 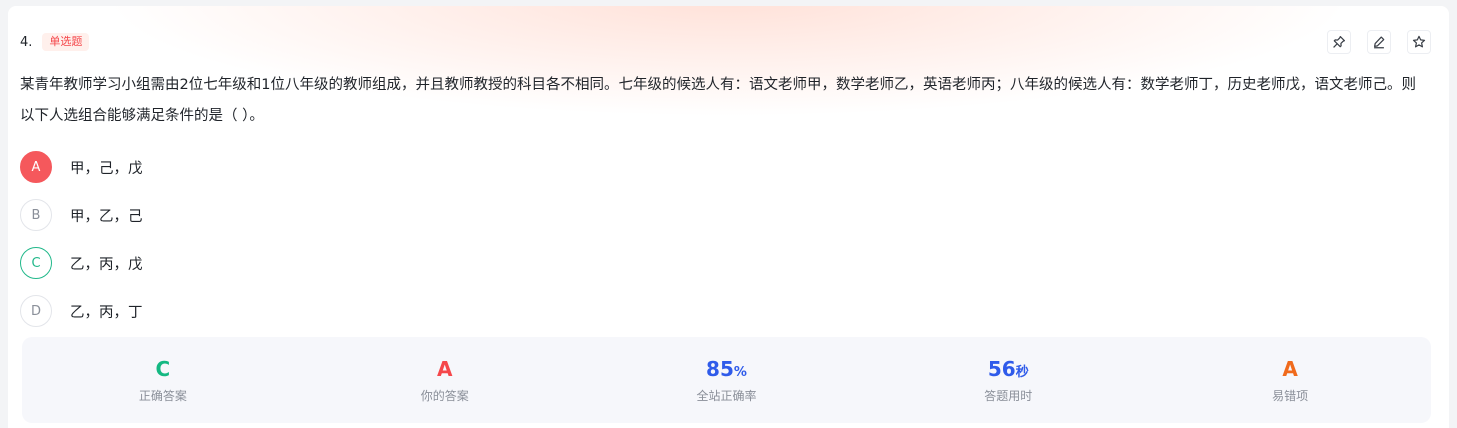 I want to click on edit-button, so click(x=1379, y=42).